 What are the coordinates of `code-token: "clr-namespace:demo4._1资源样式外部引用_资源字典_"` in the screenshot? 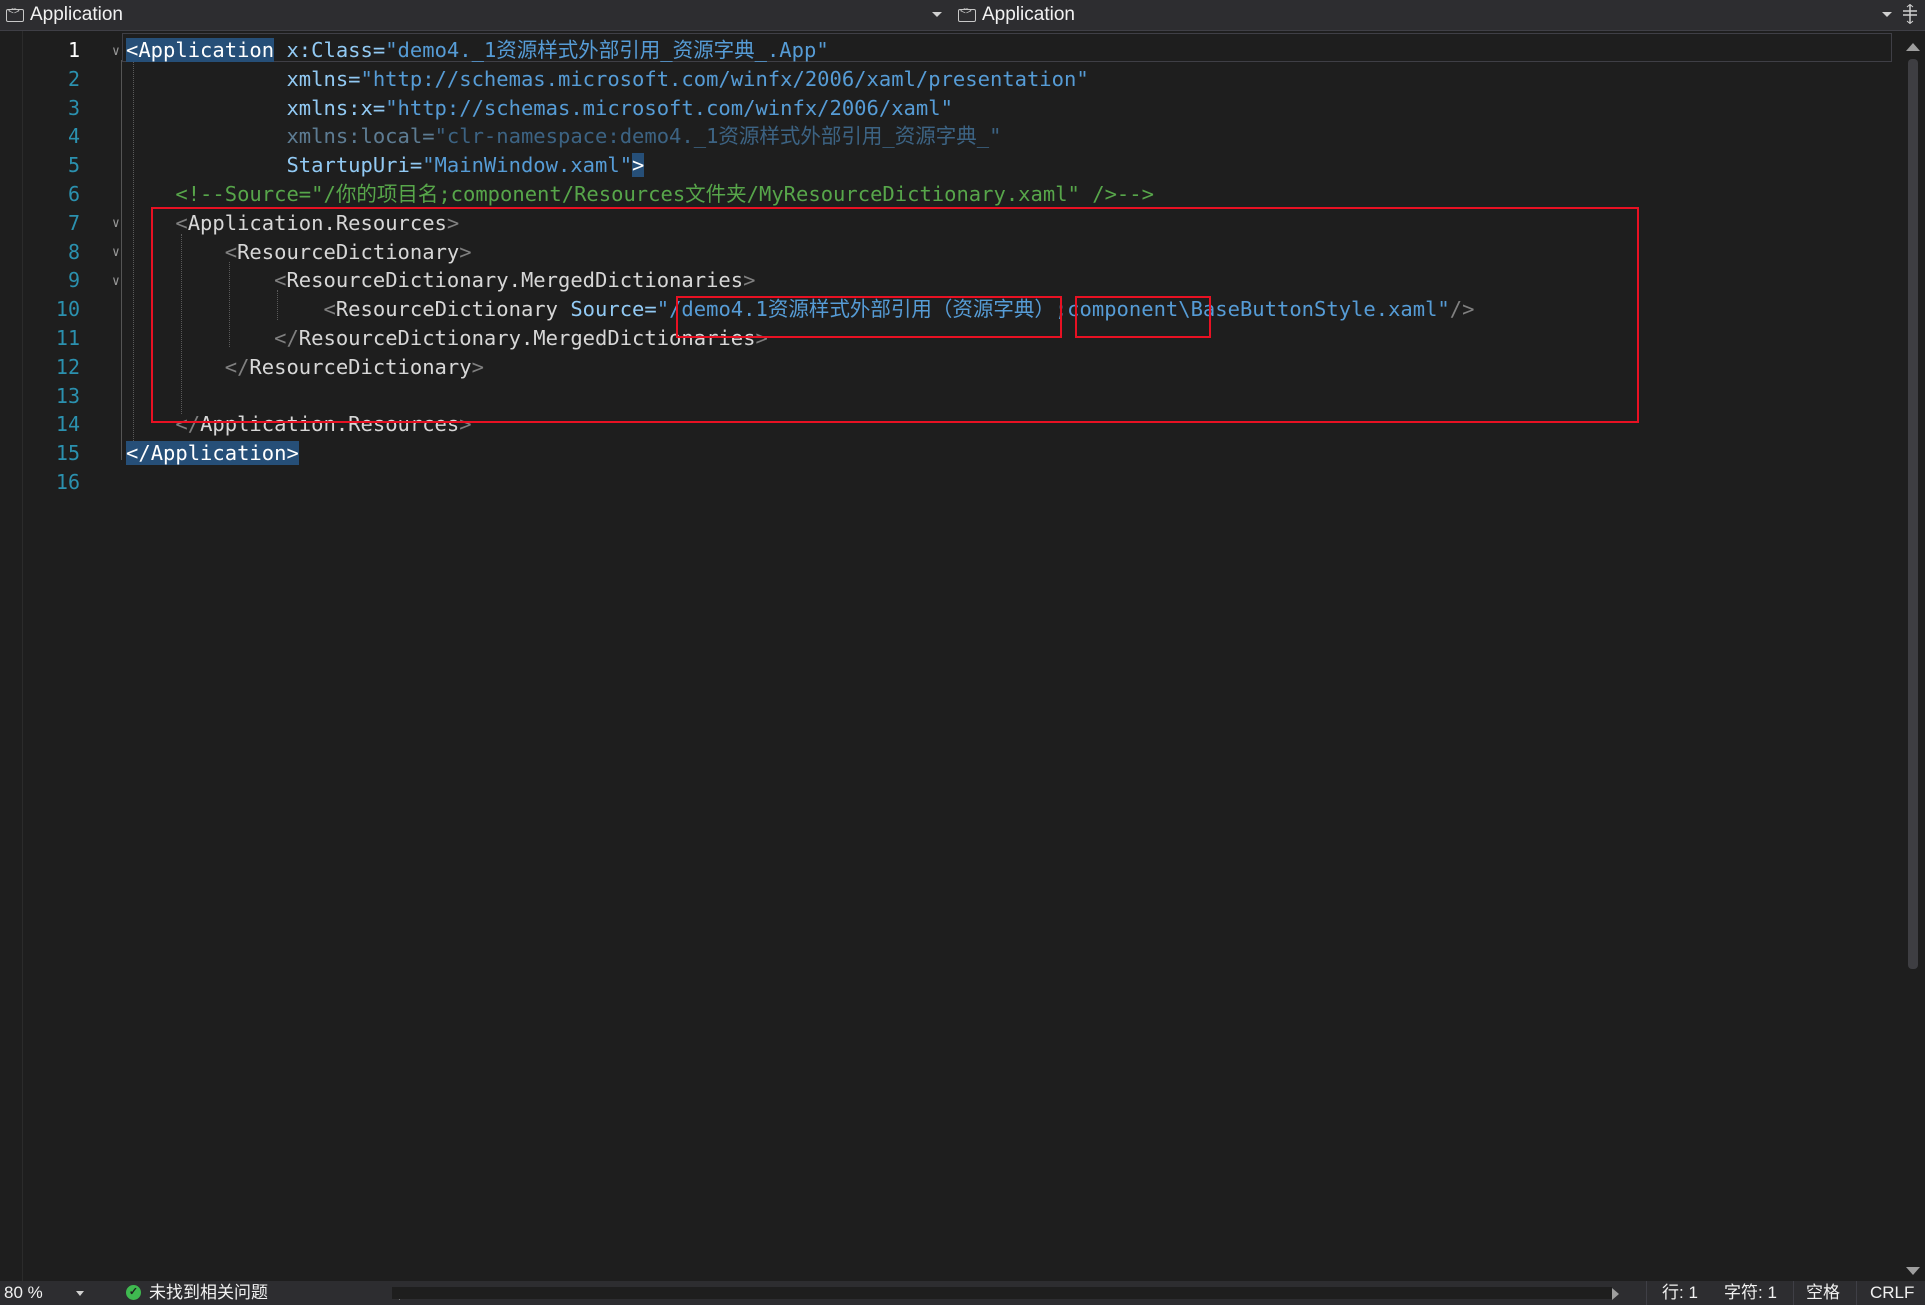 It's located at (718, 136).